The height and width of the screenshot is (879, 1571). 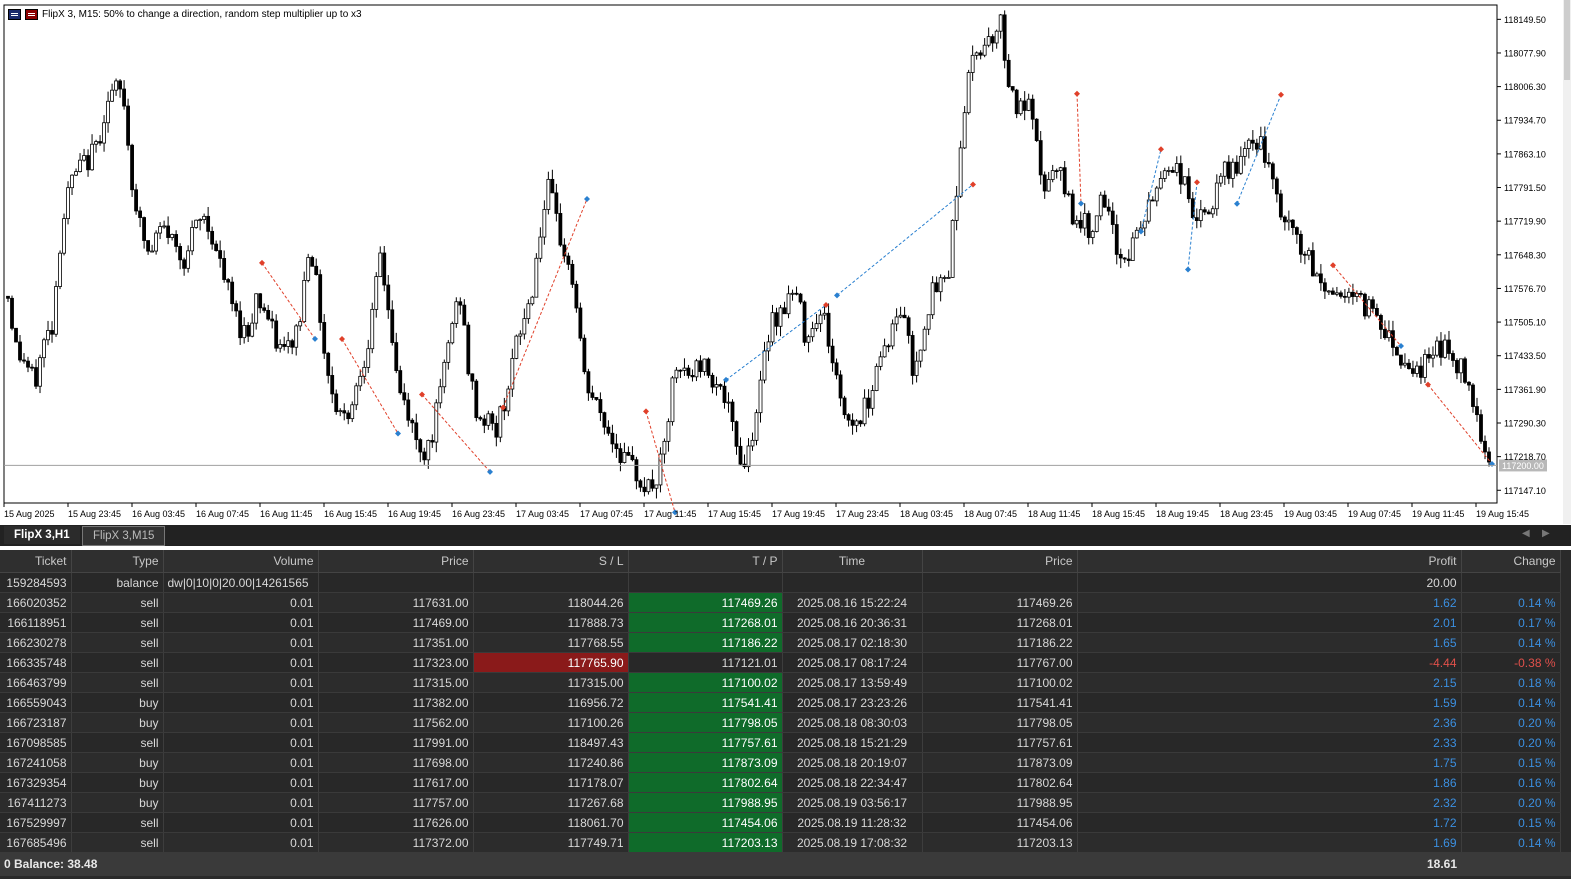 What do you see at coordinates (124, 536) in the screenshot?
I see `tab-flipx-m15: FlipX 3,M15` at bounding box center [124, 536].